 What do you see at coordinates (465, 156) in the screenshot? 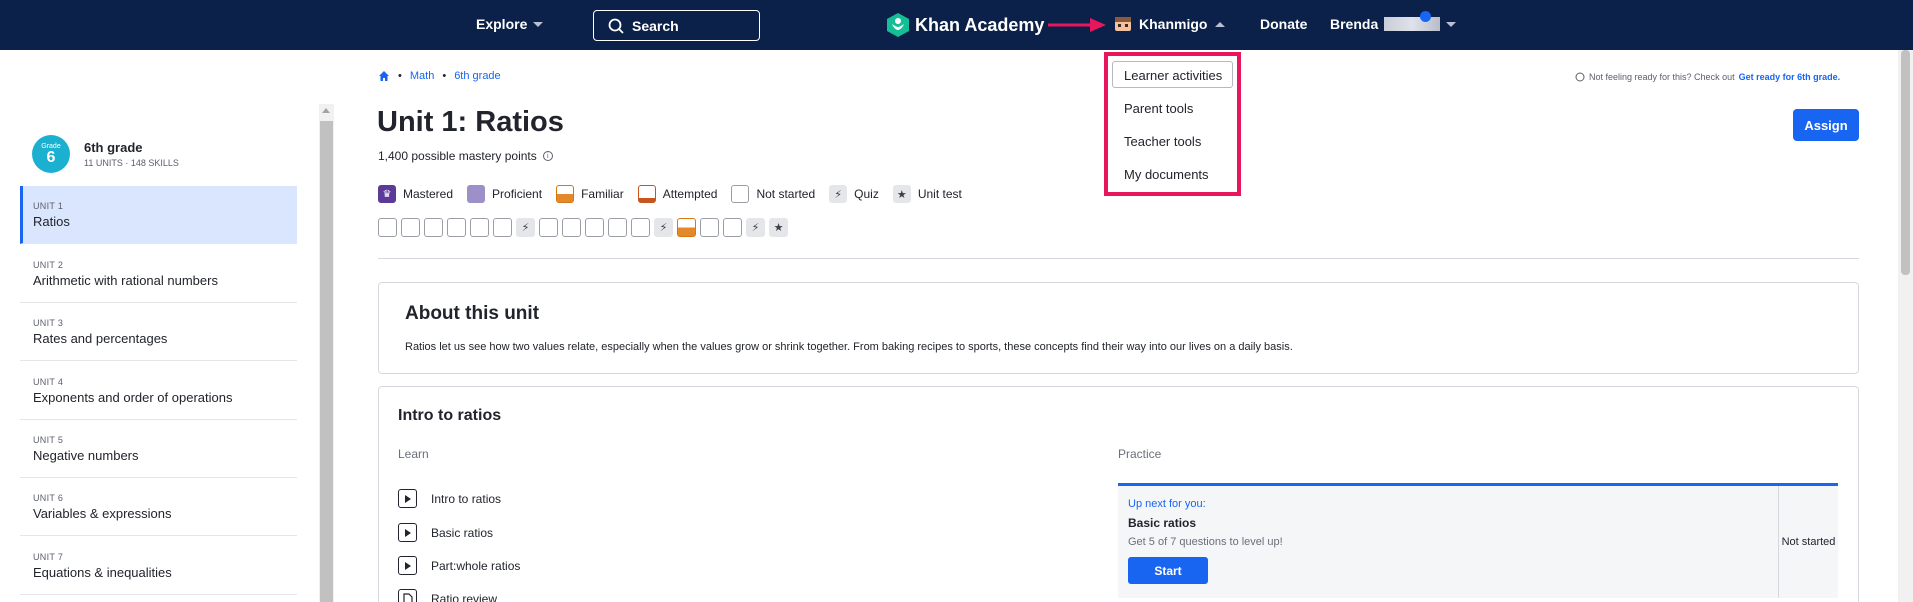
I see `mastery-points: 1,400 possible mastery points i` at bounding box center [465, 156].